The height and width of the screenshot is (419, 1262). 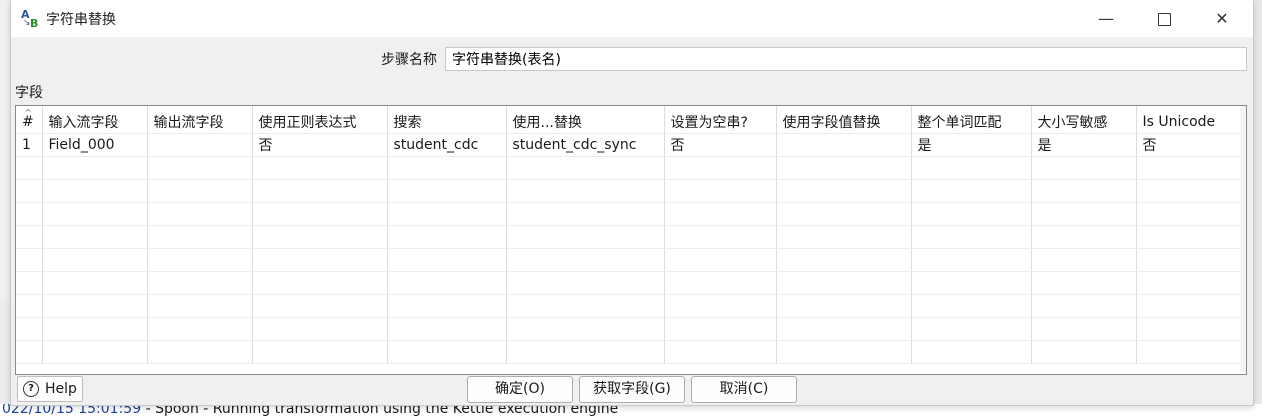 I want to click on column-header: 输出流字段, so click(x=200, y=120).